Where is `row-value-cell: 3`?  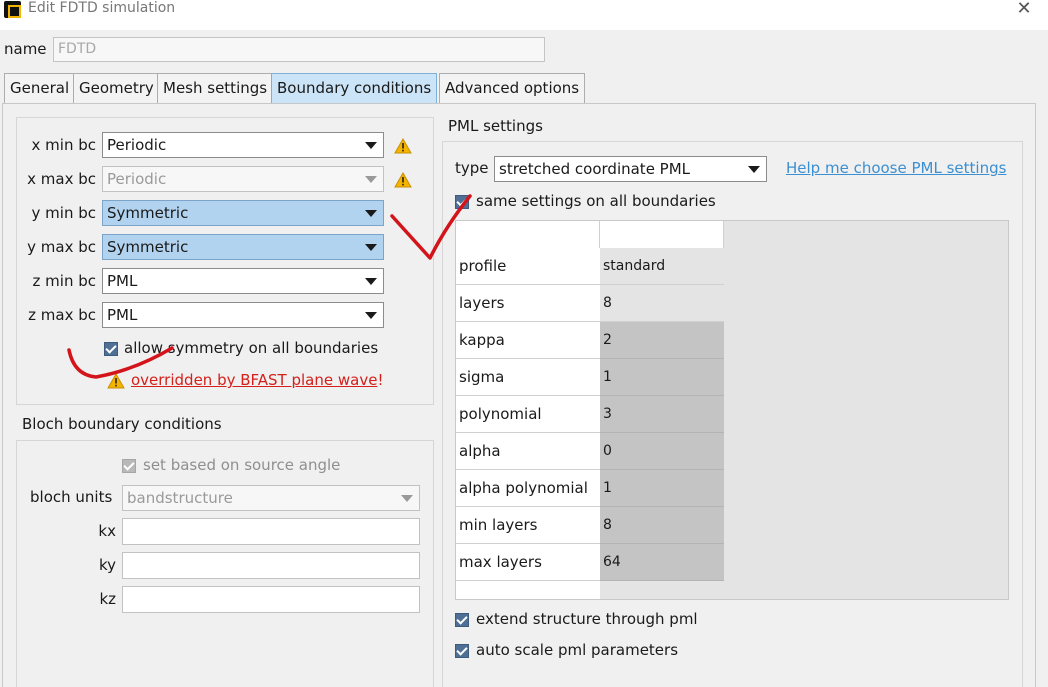
row-value-cell: 3 is located at coordinates (662, 414).